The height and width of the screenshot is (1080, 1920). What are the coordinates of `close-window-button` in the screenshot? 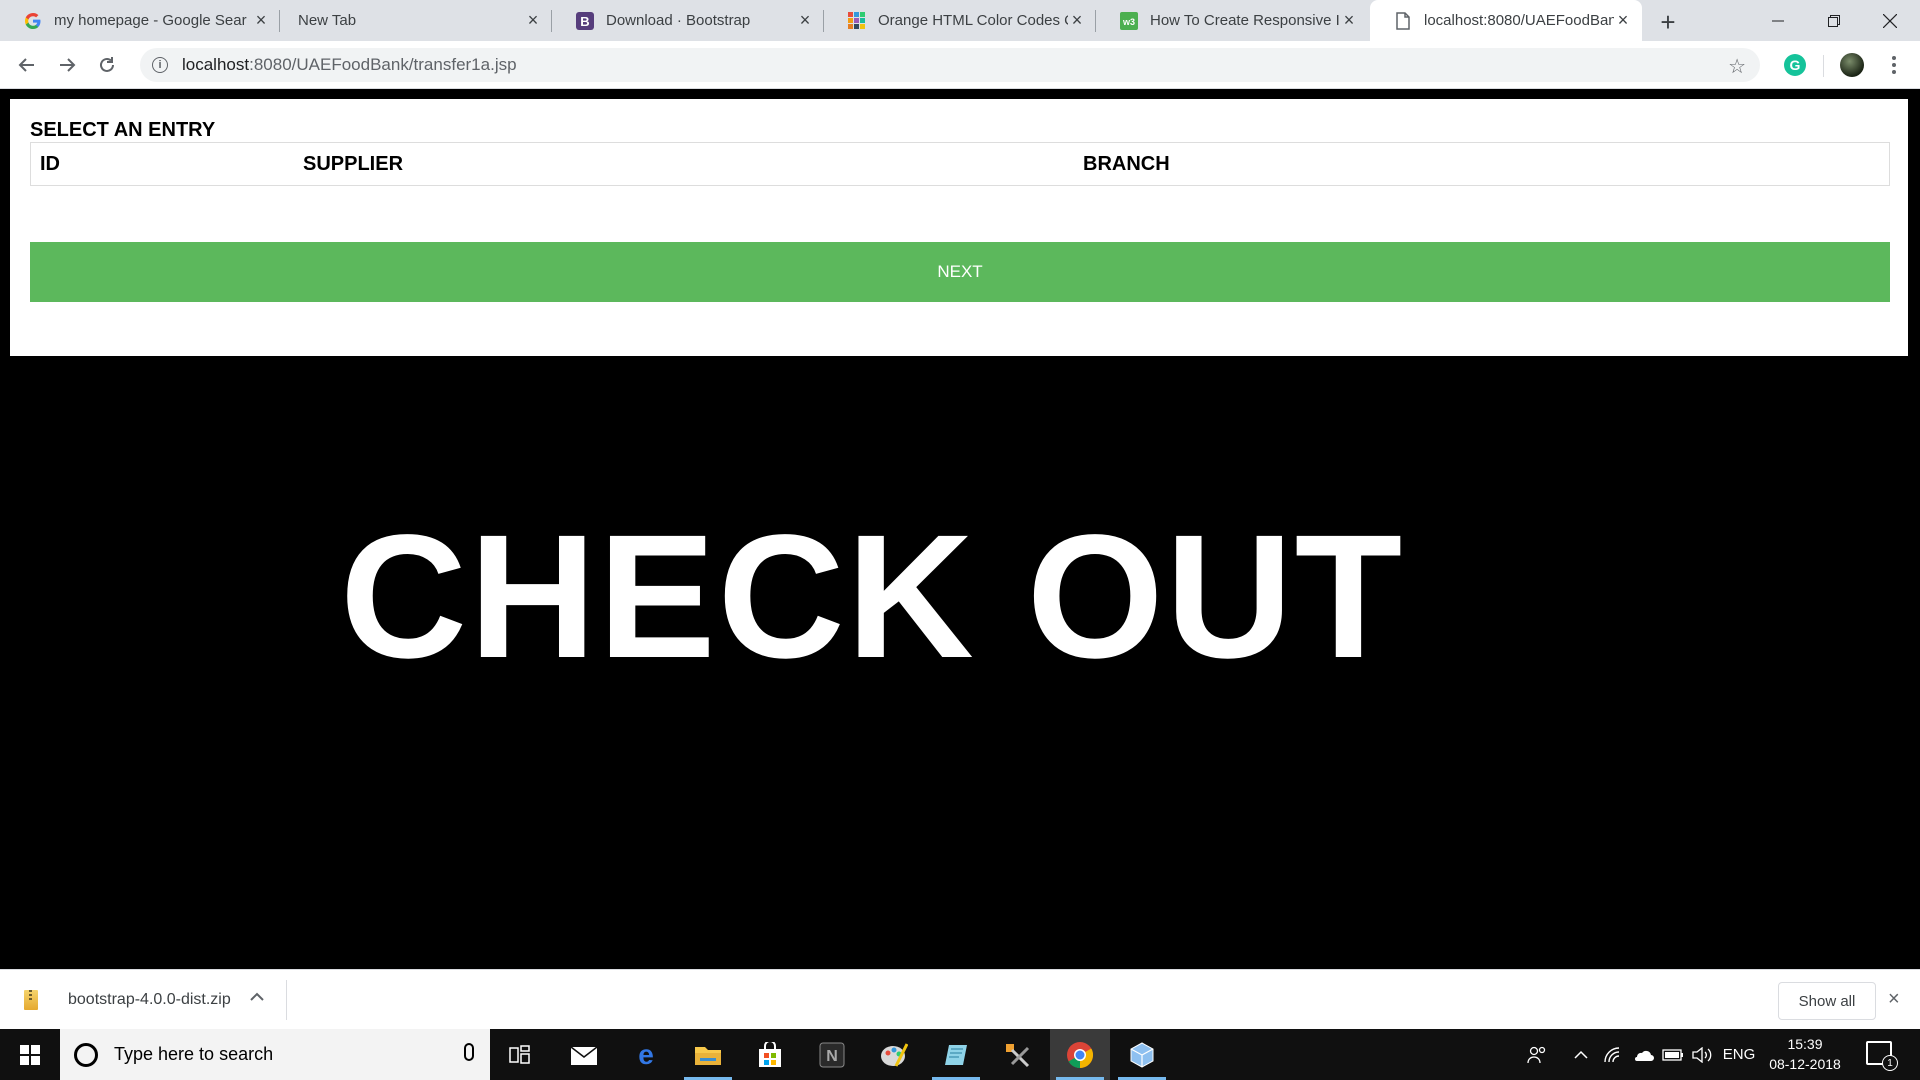 It's located at (1890, 20).